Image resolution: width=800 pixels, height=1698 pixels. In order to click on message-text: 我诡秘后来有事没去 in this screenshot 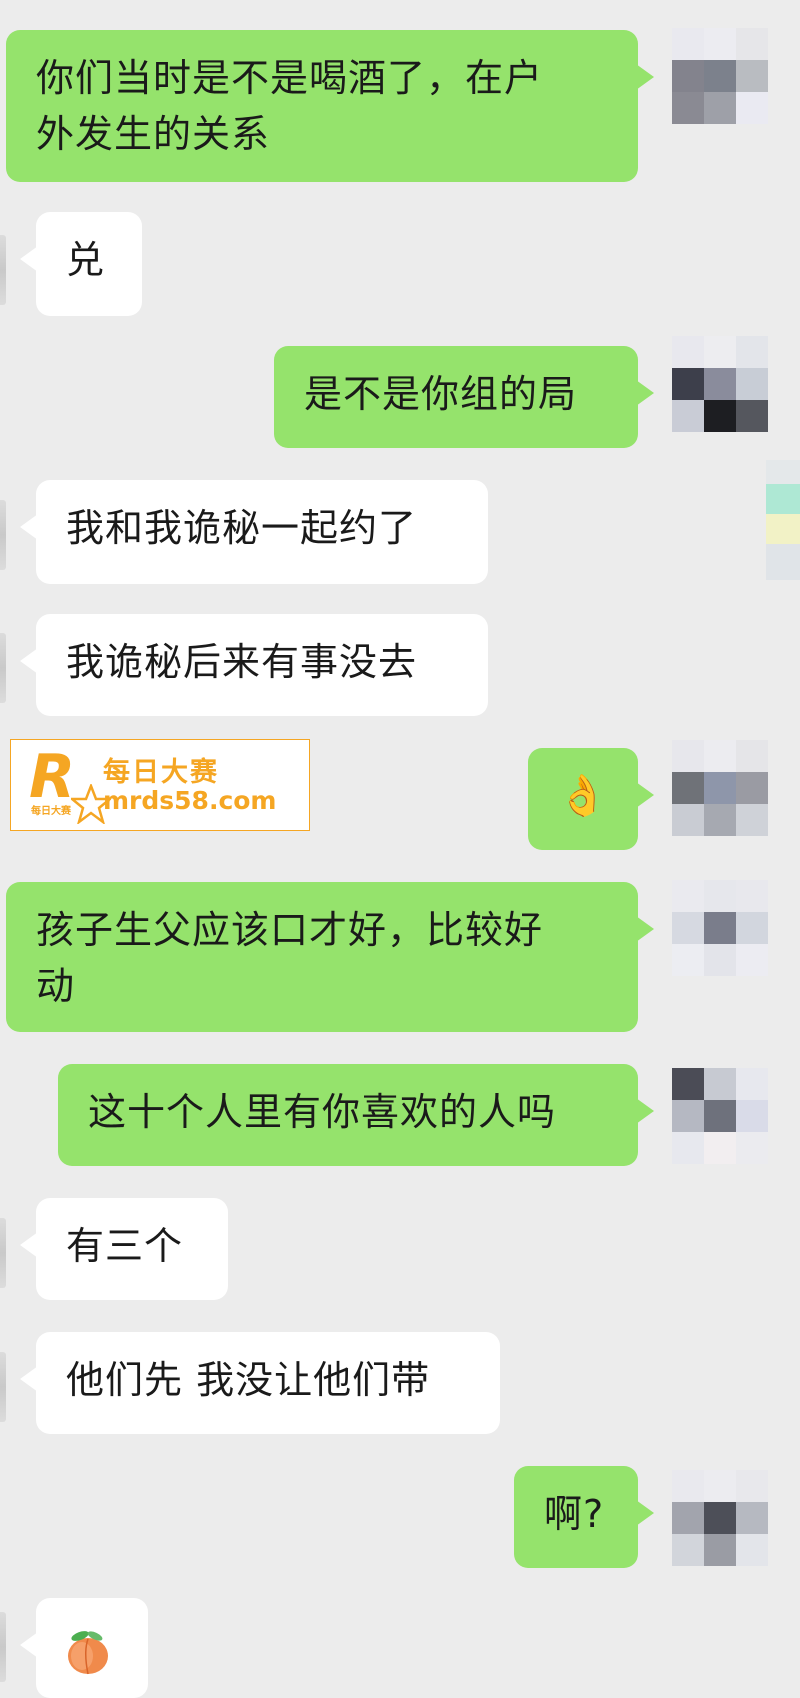, I will do `click(242, 662)`.